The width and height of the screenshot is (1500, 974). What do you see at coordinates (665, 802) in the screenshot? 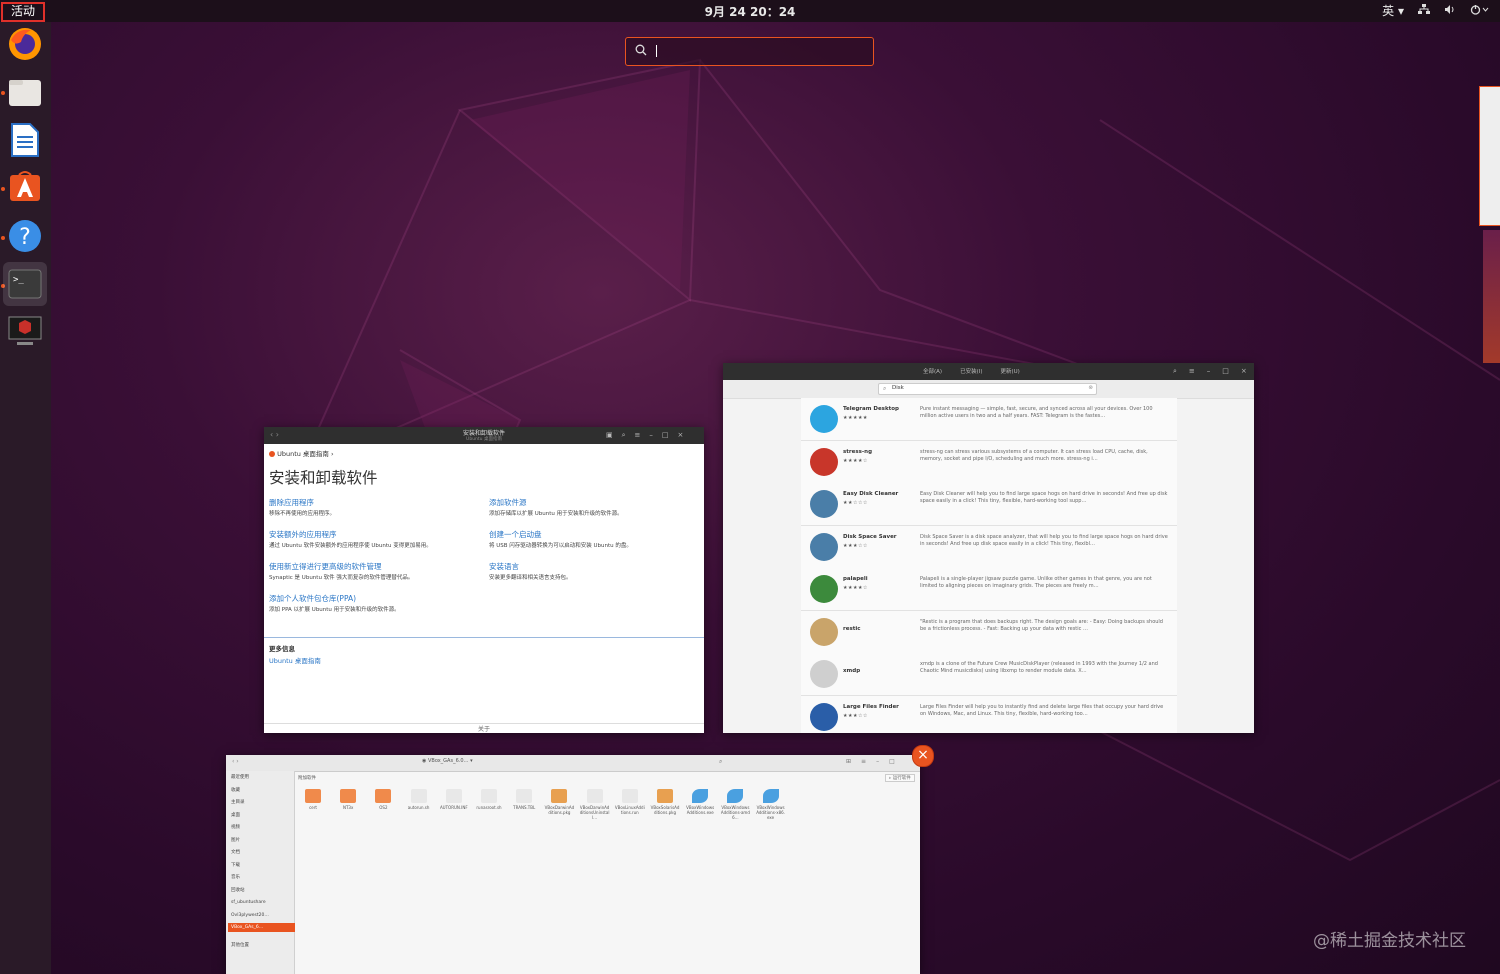
I see `file-item: VBoxSolarisAdditions.pkg` at bounding box center [665, 802].